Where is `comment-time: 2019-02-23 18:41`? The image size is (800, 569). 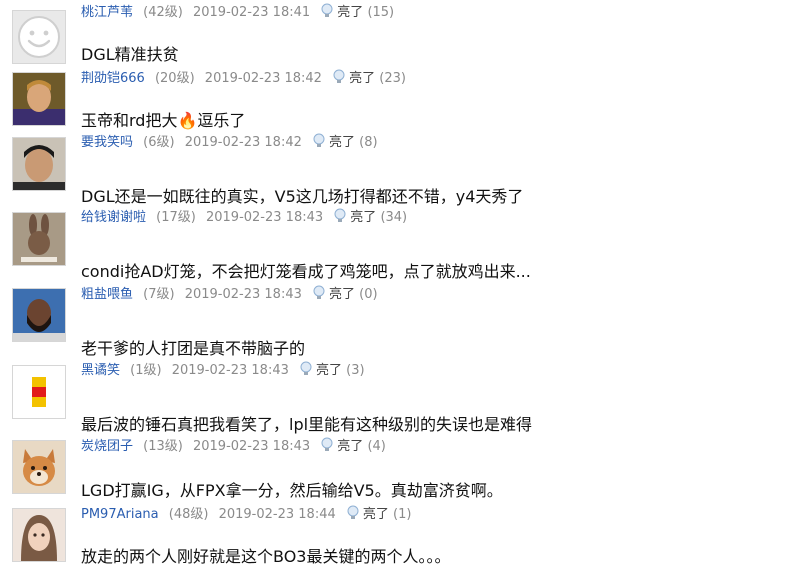 comment-time: 2019-02-23 18:41 is located at coordinates (251, 12).